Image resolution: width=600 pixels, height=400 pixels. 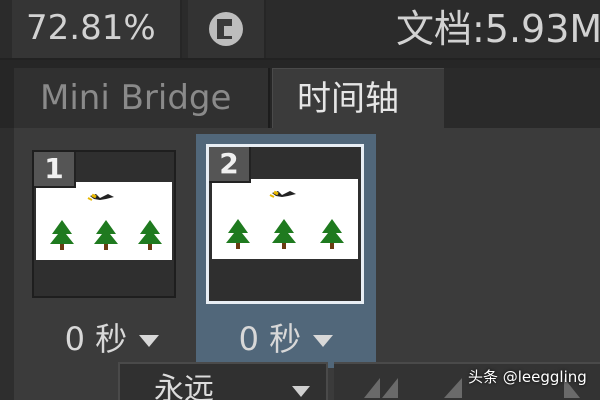 I want to click on status-circle-icon, so click(x=226, y=29).